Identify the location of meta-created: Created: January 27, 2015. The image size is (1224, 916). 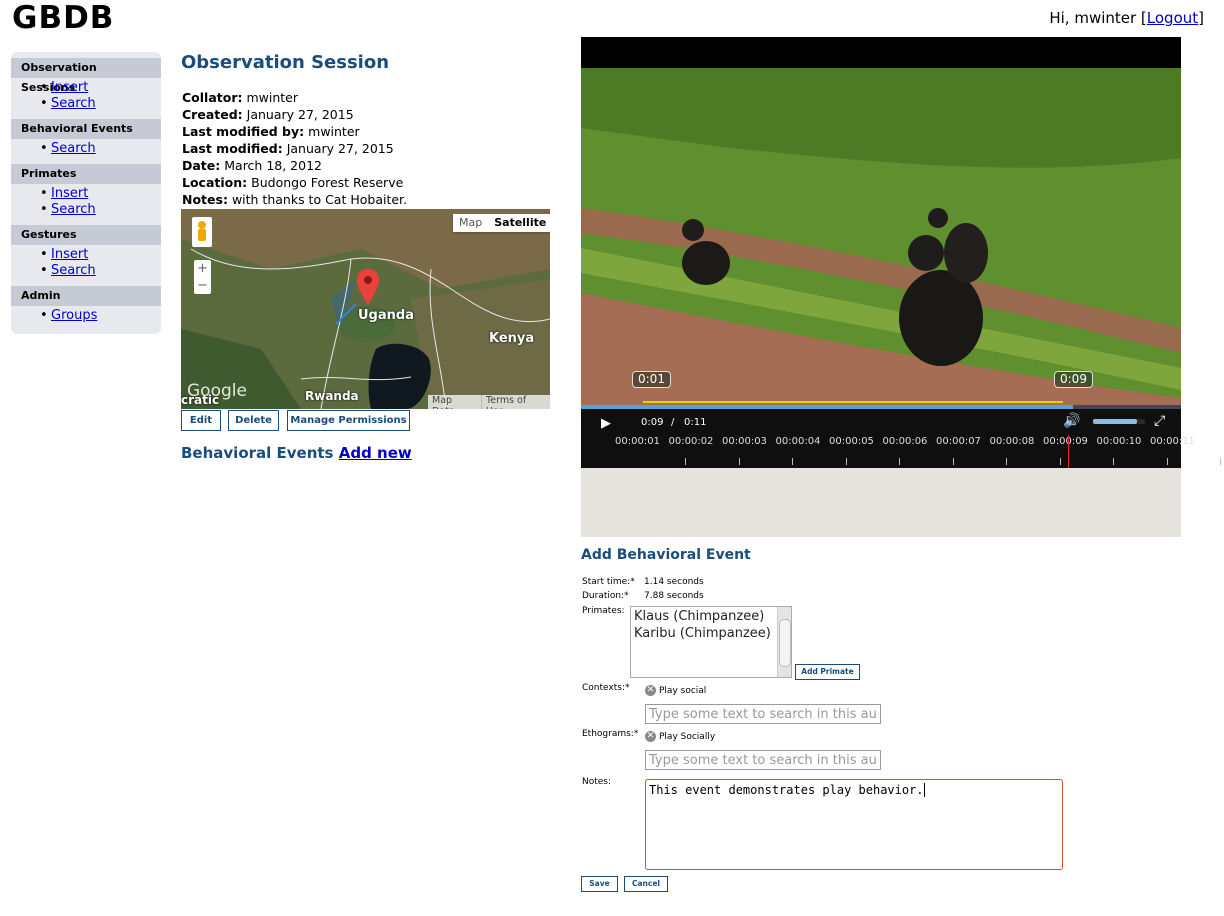
(268, 114).